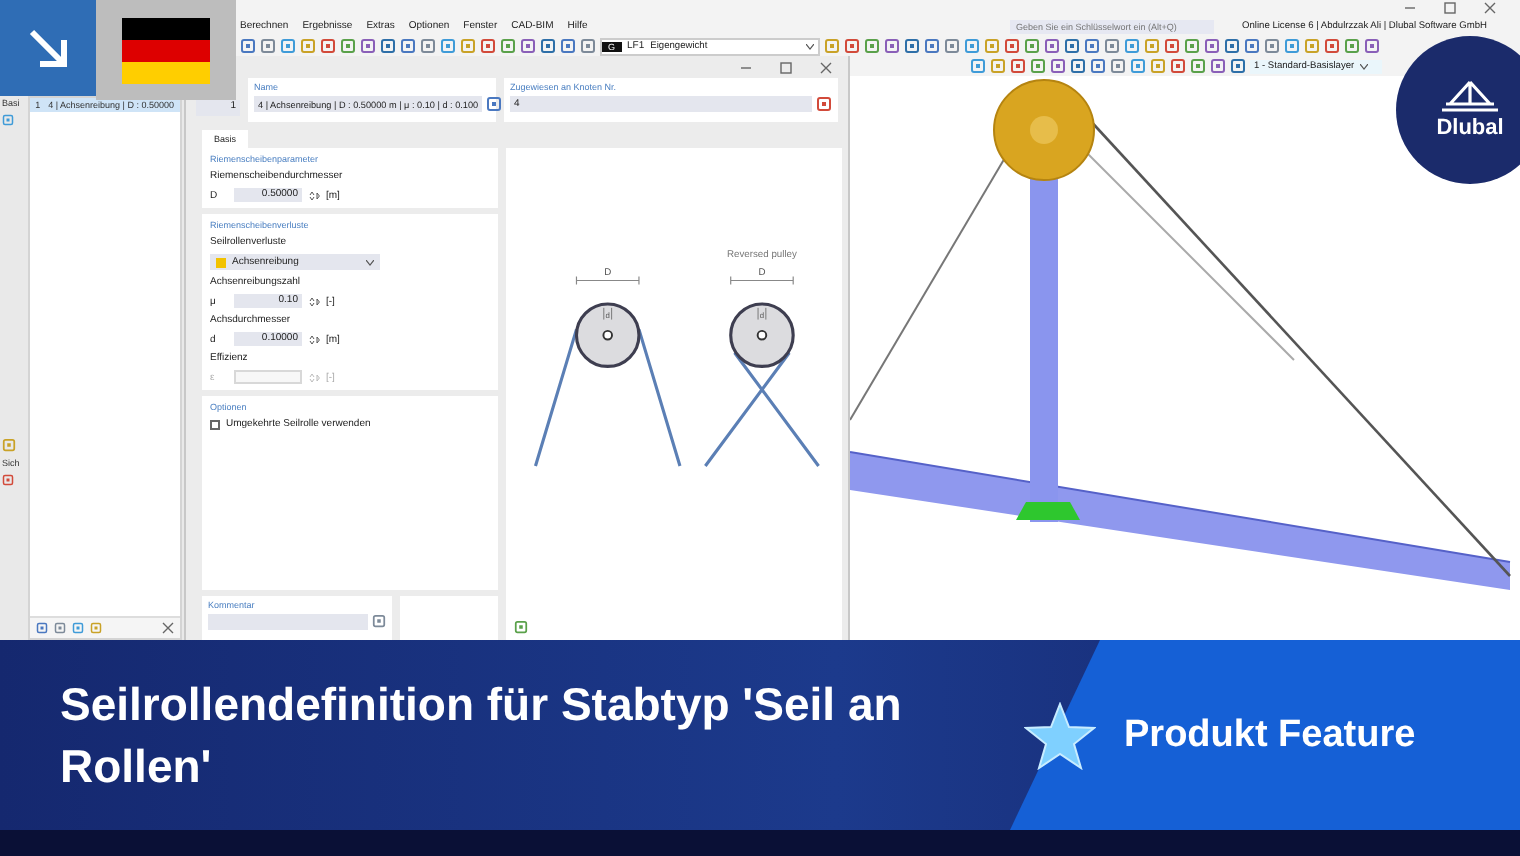 This screenshot has width=1520, height=856. What do you see at coordinates (1470, 96) in the screenshot?
I see `bridge-icon` at bounding box center [1470, 96].